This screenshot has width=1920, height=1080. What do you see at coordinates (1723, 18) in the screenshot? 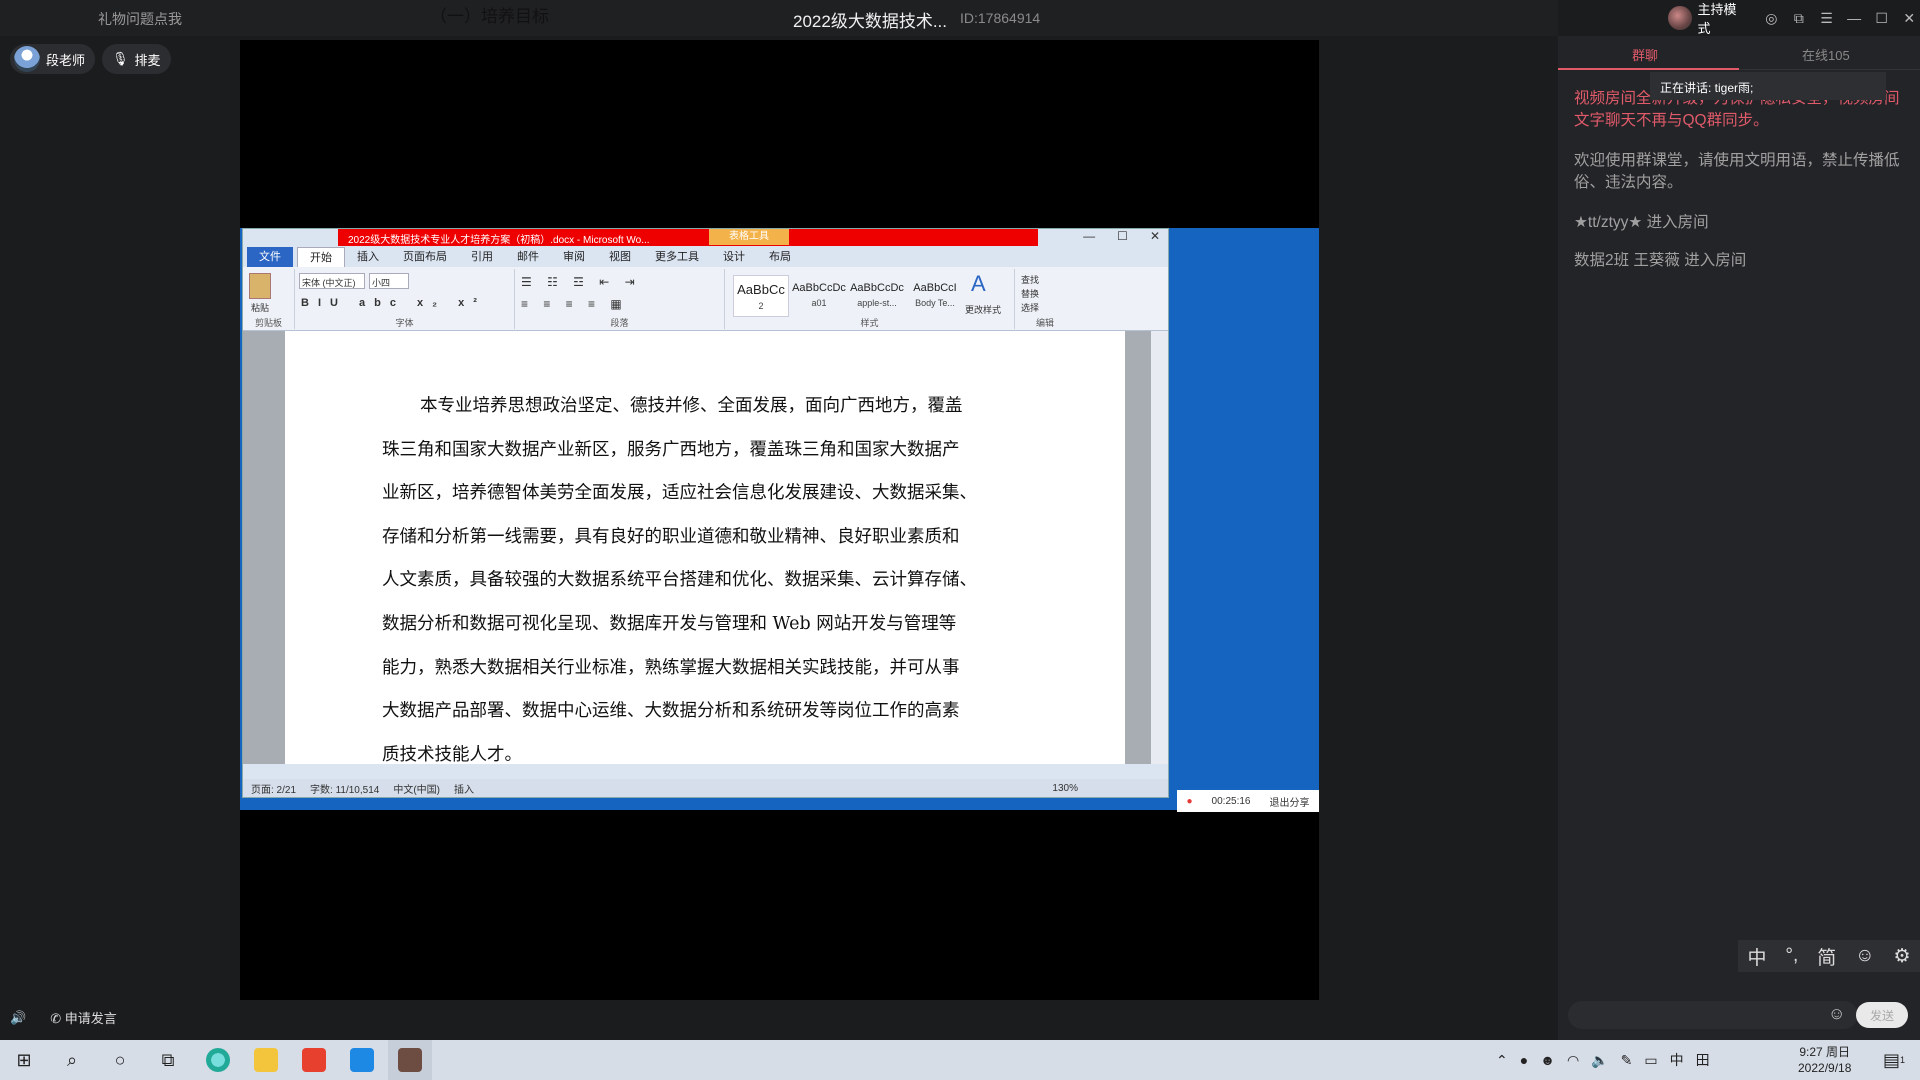
I see `host-mode-label: 主持模式` at bounding box center [1723, 18].